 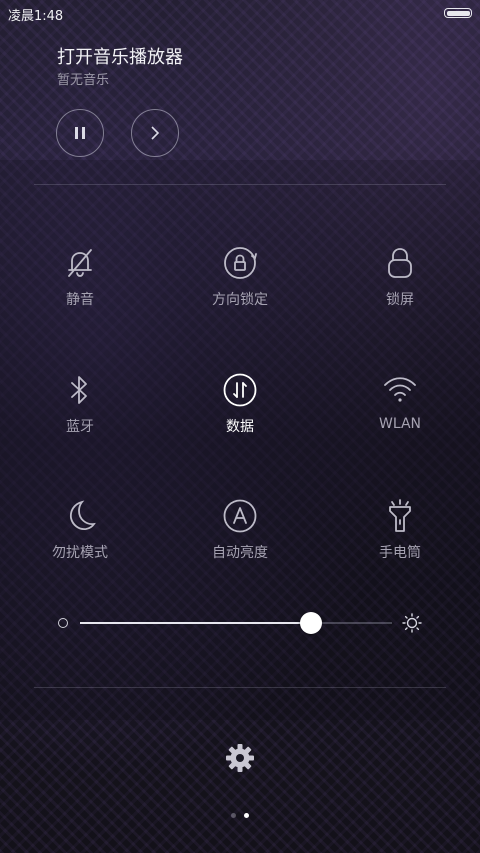 I want to click on moon-icon, so click(x=82, y=515).